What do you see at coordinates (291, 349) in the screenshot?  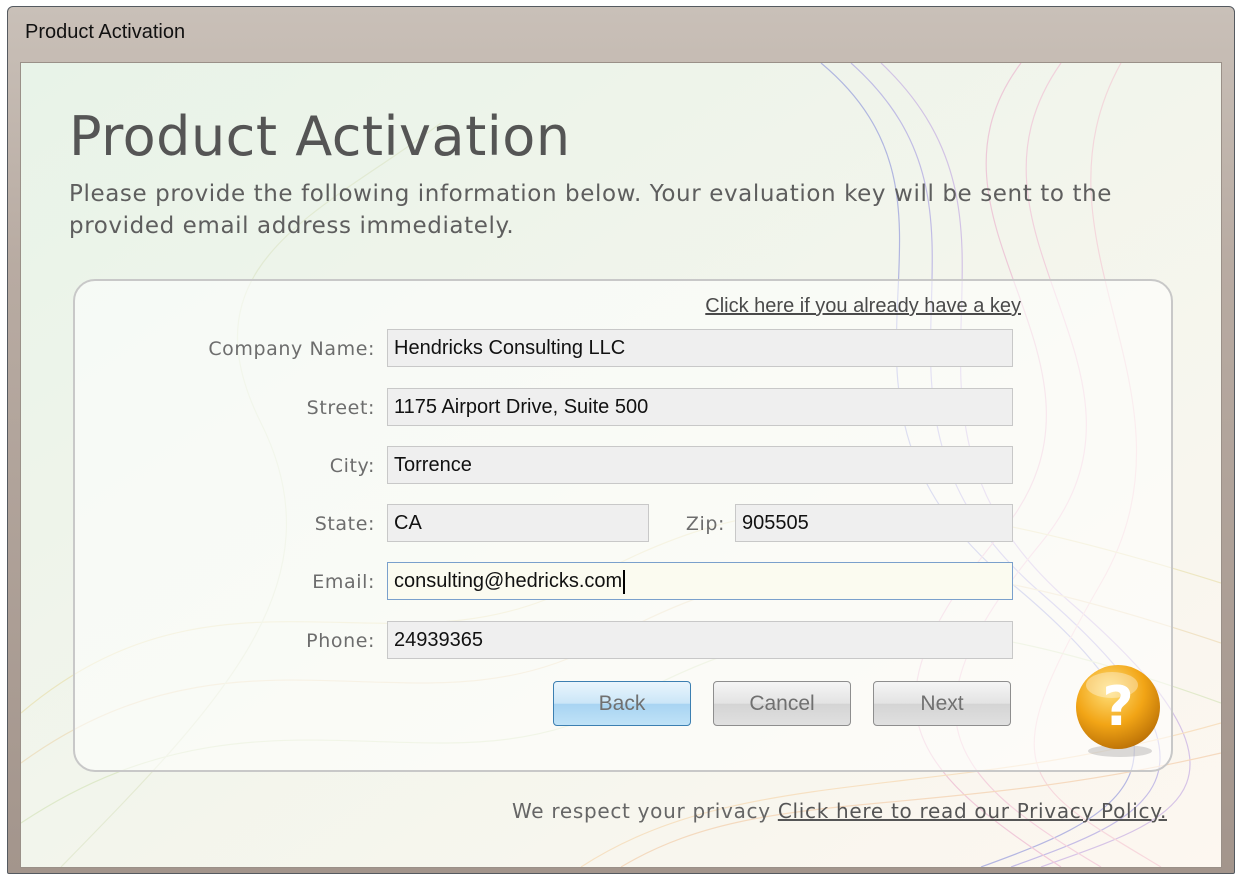 I see `company-name-label: Company Name:` at bounding box center [291, 349].